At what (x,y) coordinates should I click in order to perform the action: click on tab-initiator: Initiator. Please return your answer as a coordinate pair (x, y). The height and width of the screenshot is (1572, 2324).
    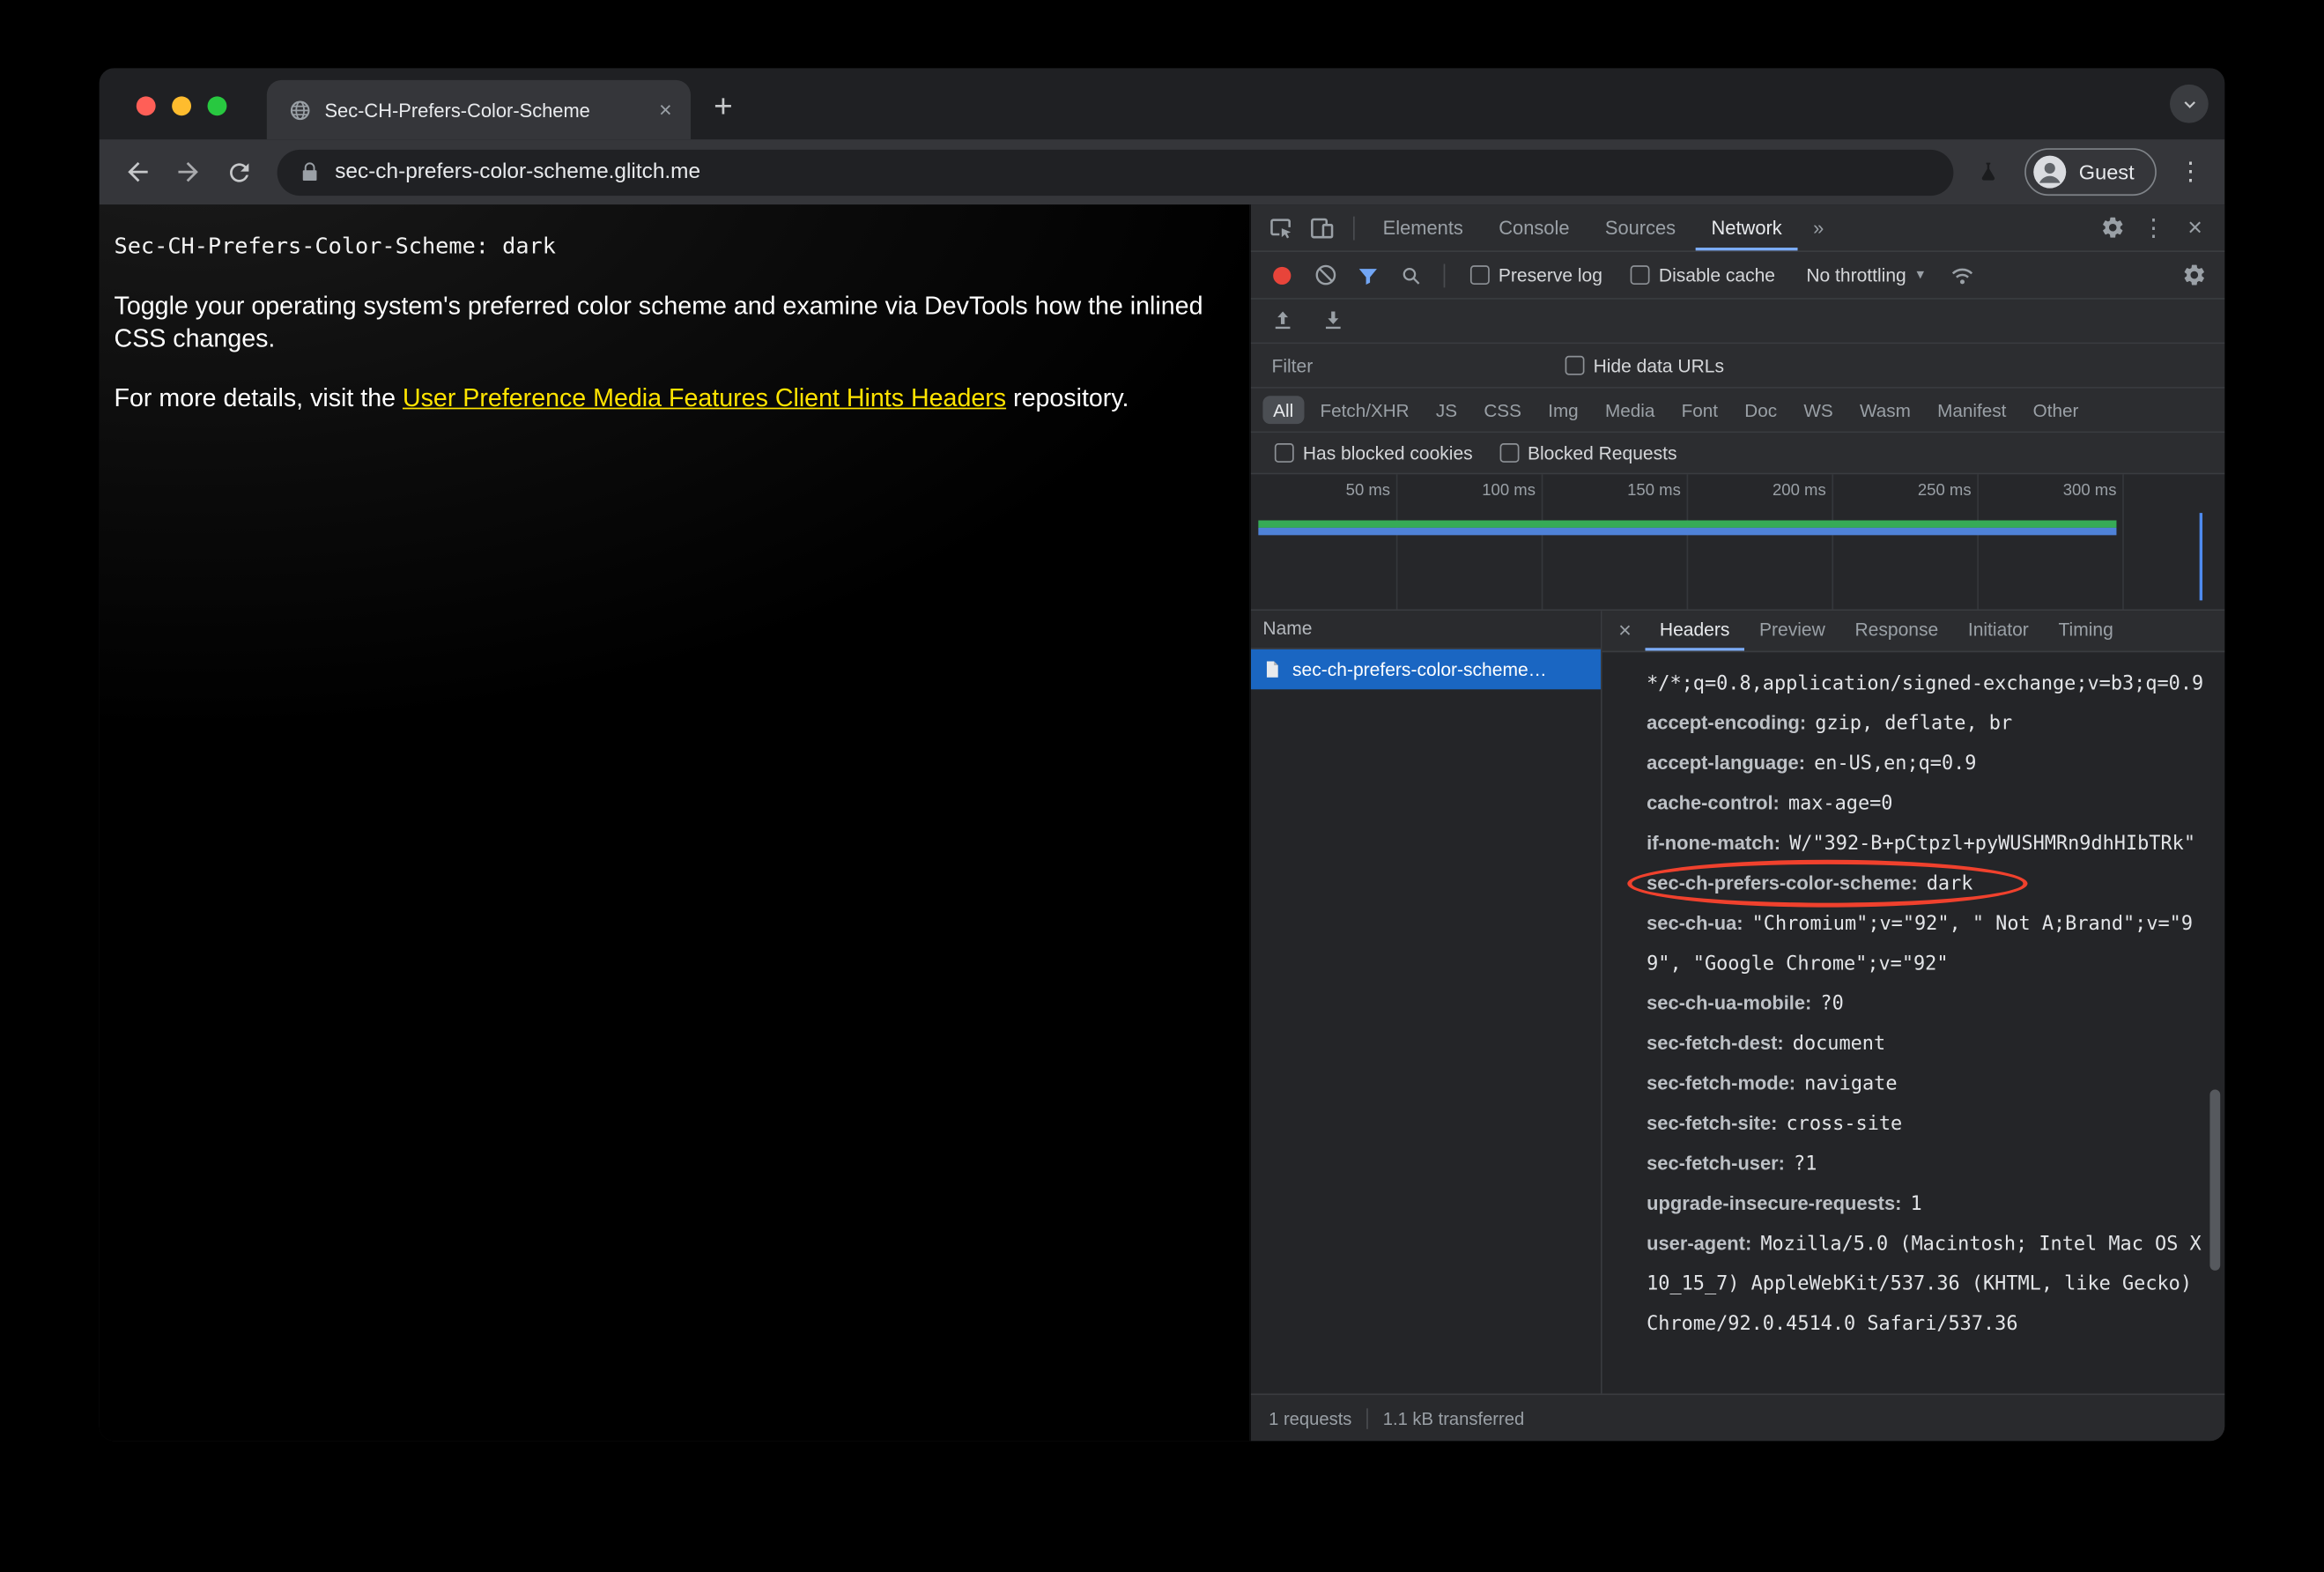
    Looking at the image, I should click on (1998, 630).